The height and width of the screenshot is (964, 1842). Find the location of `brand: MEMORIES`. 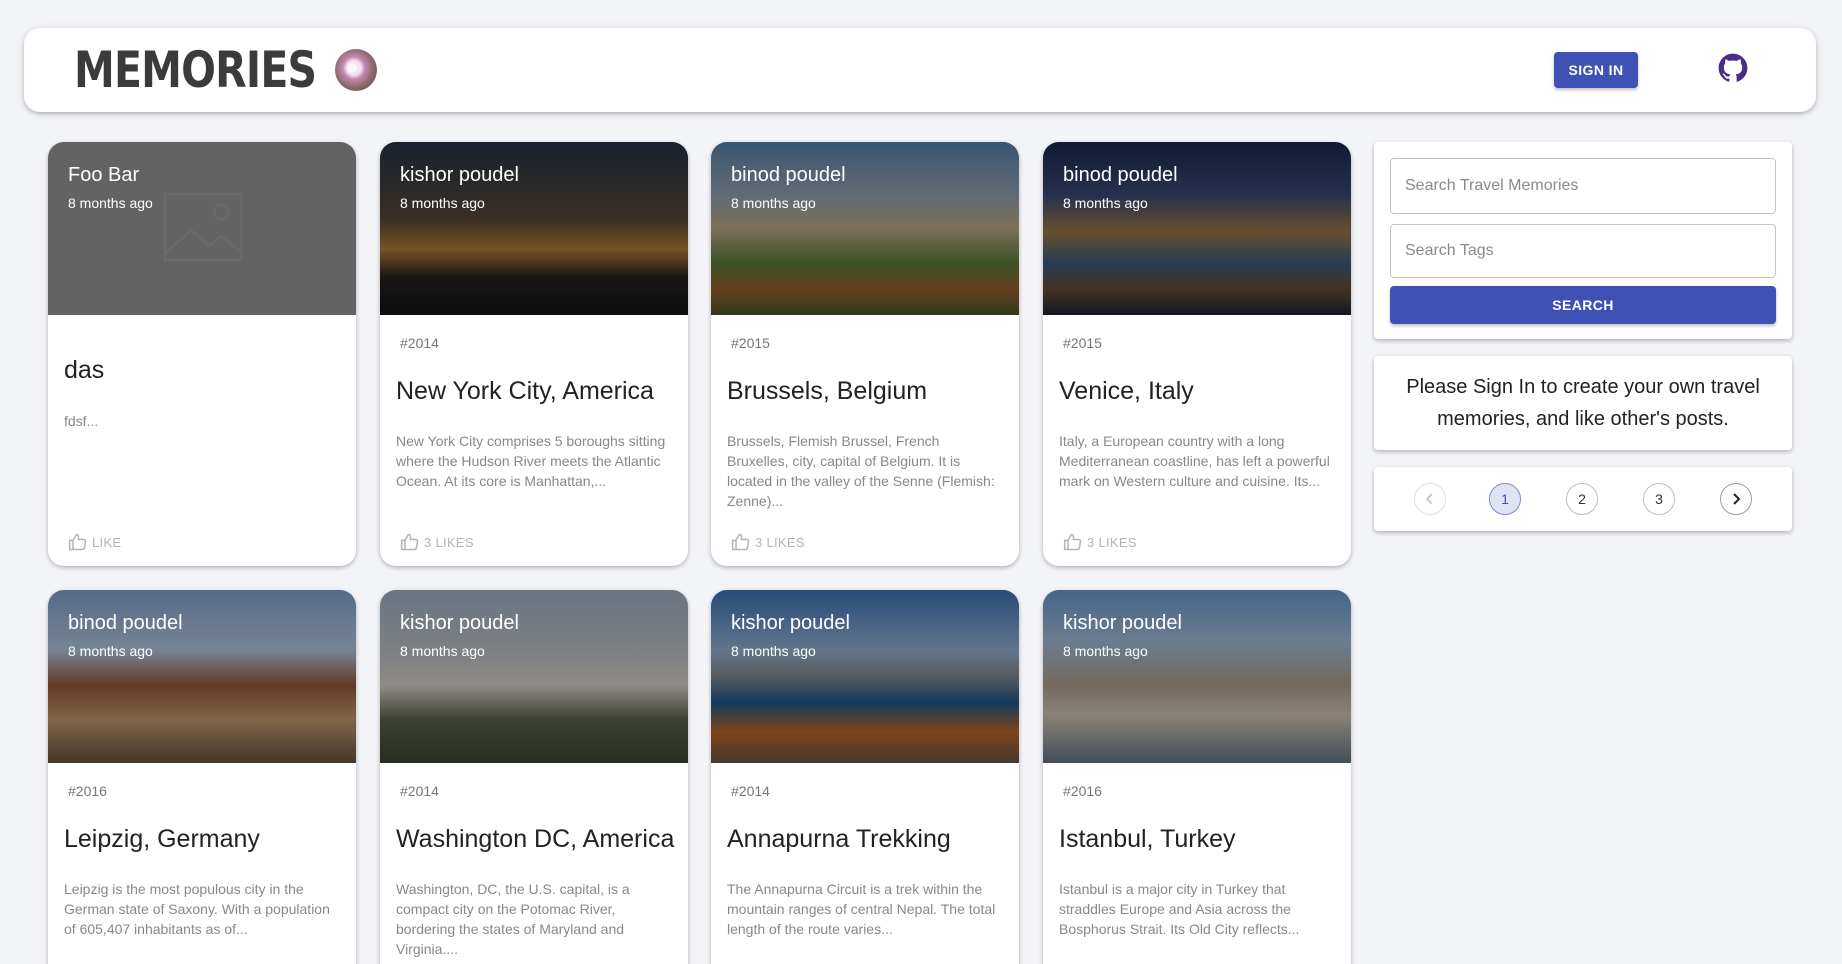

brand: MEMORIES is located at coordinates (226, 70).